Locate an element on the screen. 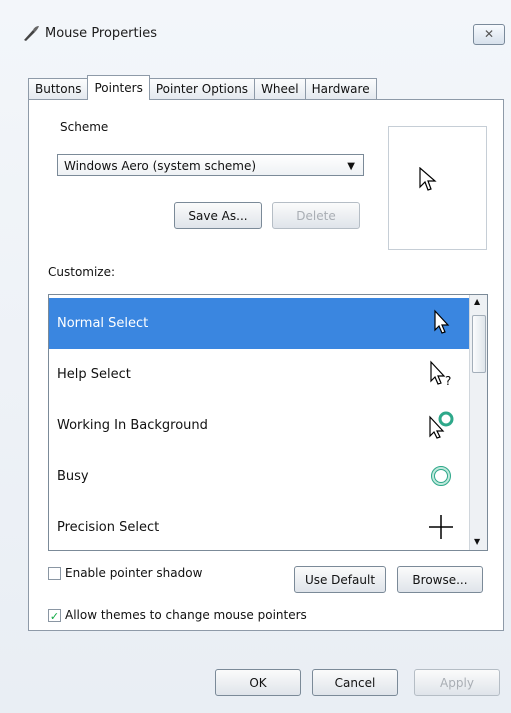 The height and width of the screenshot is (713, 511). pointer-shadow-checkbox: Enable pointer shadow is located at coordinates (125, 573).